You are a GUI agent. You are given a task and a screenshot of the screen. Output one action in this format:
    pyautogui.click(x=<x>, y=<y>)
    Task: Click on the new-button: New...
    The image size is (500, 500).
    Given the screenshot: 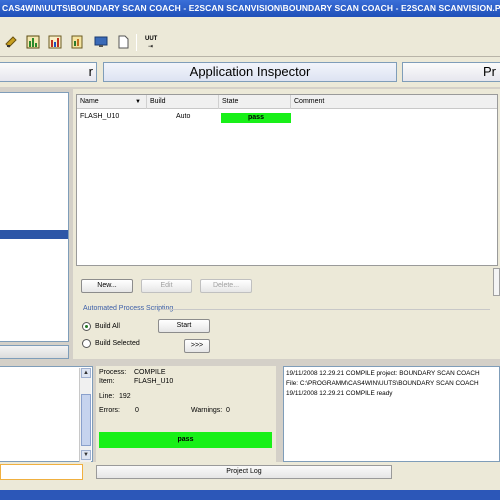 What is the action you would take?
    pyautogui.click(x=107, y=286)
    